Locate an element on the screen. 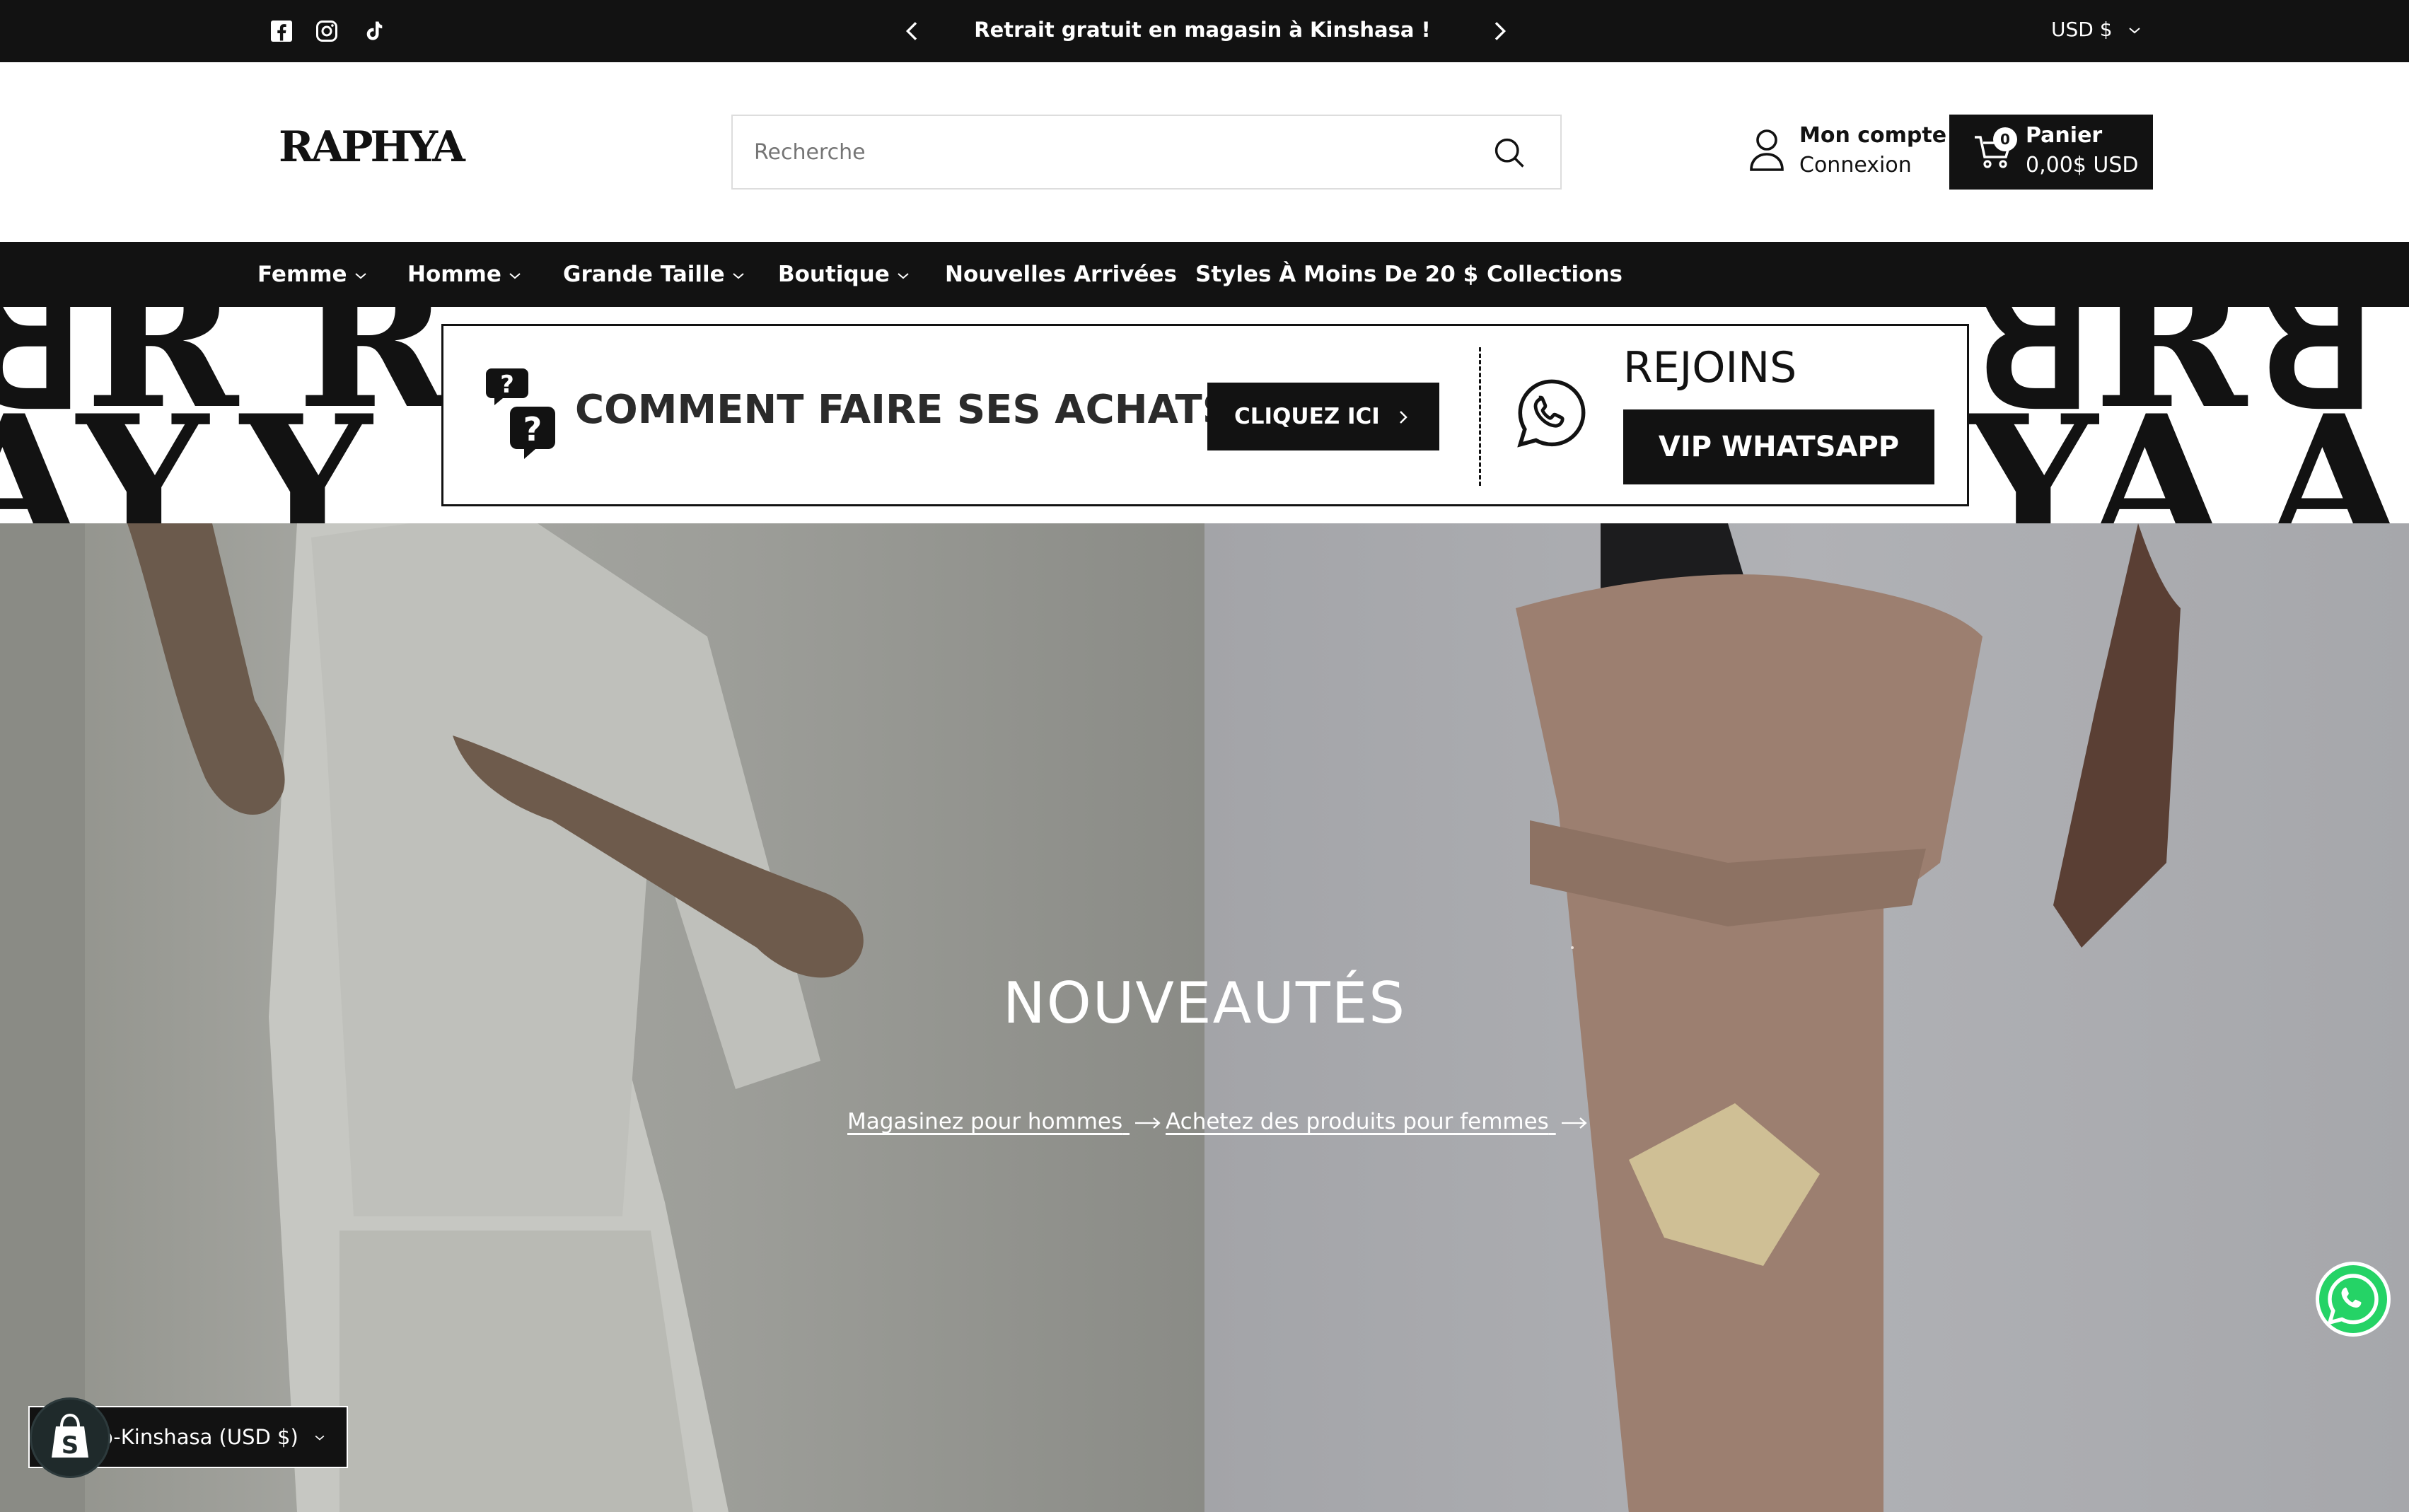 The image size is (2409, 1512). chevron-left-icon is located at coordinates (912, 31).